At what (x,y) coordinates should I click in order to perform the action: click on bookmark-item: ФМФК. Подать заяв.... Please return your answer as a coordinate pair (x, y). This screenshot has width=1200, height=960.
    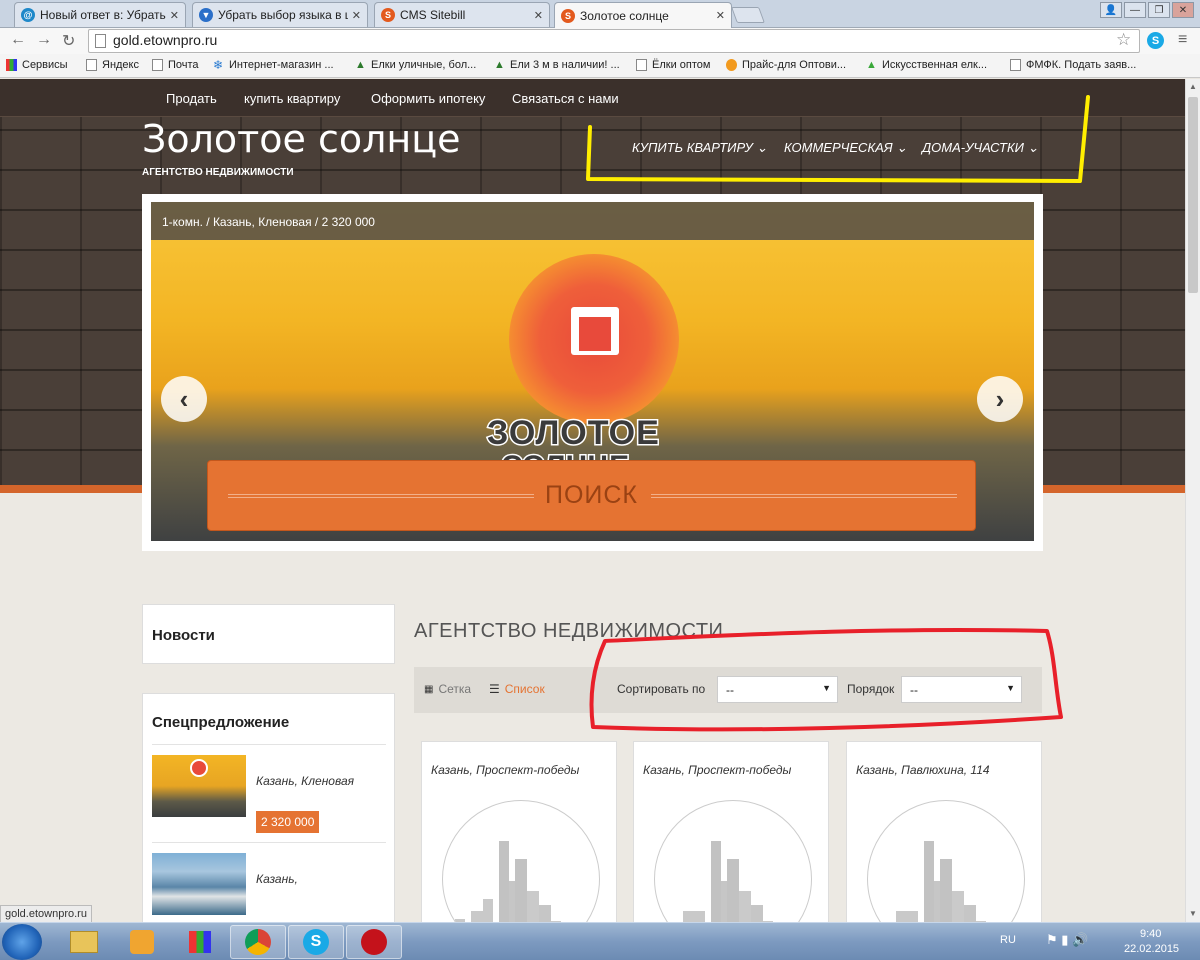
    Looking at the image, I should click on (1073, 65).